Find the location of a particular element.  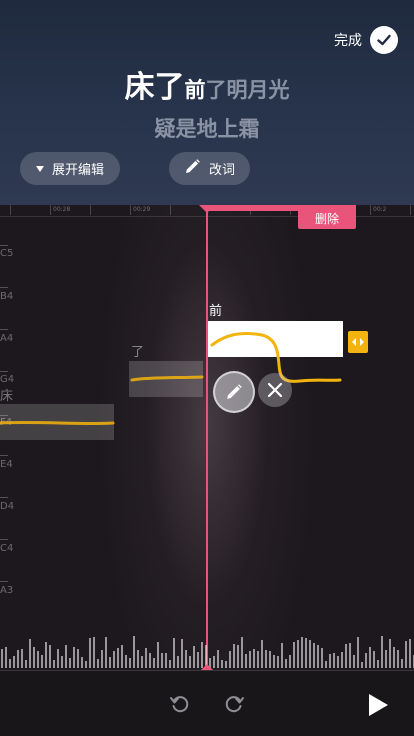

audio-waveform is located at coordinates (207, 644).